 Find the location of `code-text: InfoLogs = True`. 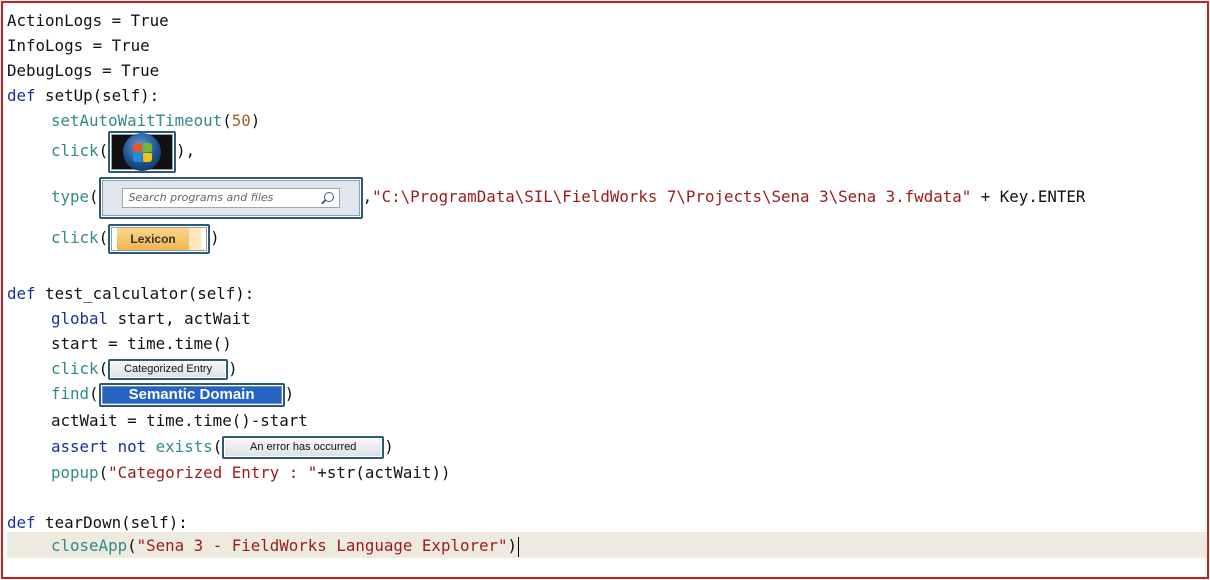

code-text: InfoLogs = True is located at coordinates (78, 45).